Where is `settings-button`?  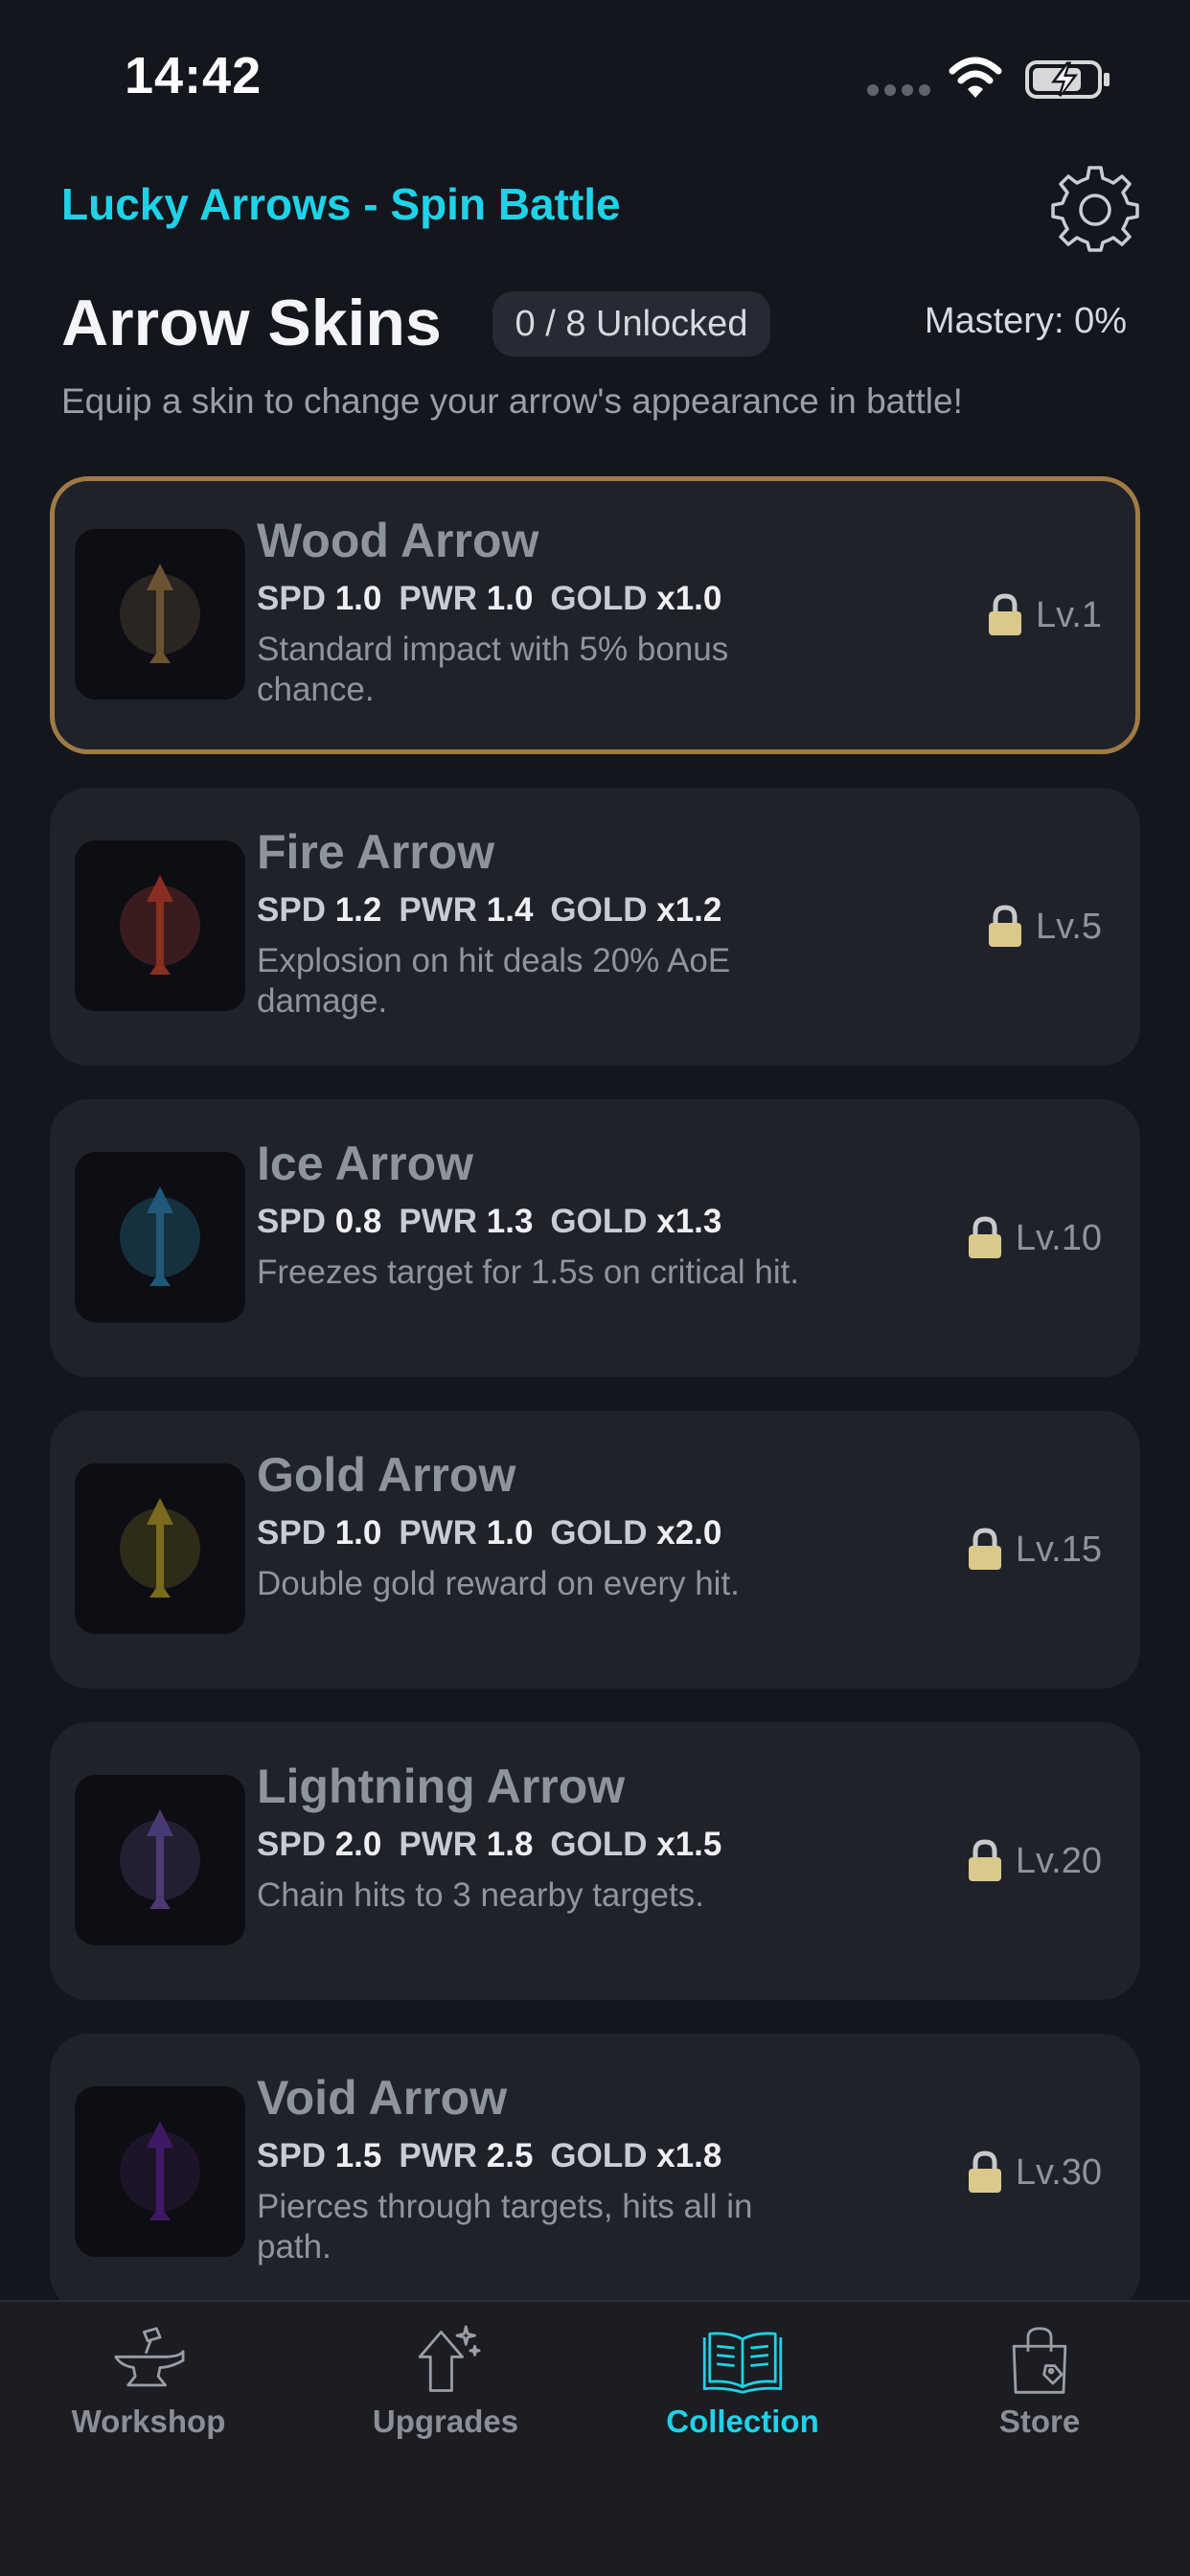
settings-button is located at coordinates (1095, 208).